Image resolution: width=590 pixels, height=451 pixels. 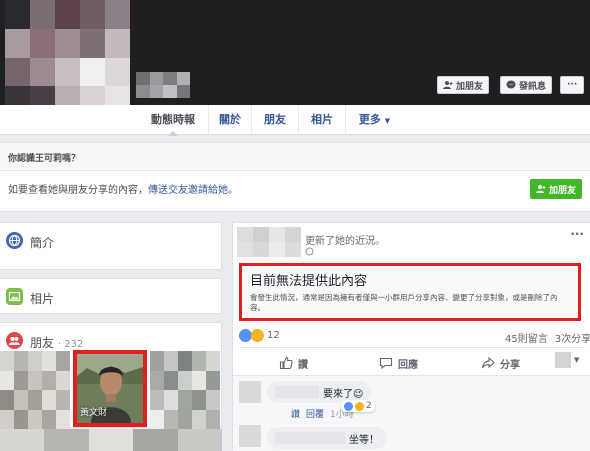 I want to click on tab-about-label: 關於, so click(x=230, y=119).